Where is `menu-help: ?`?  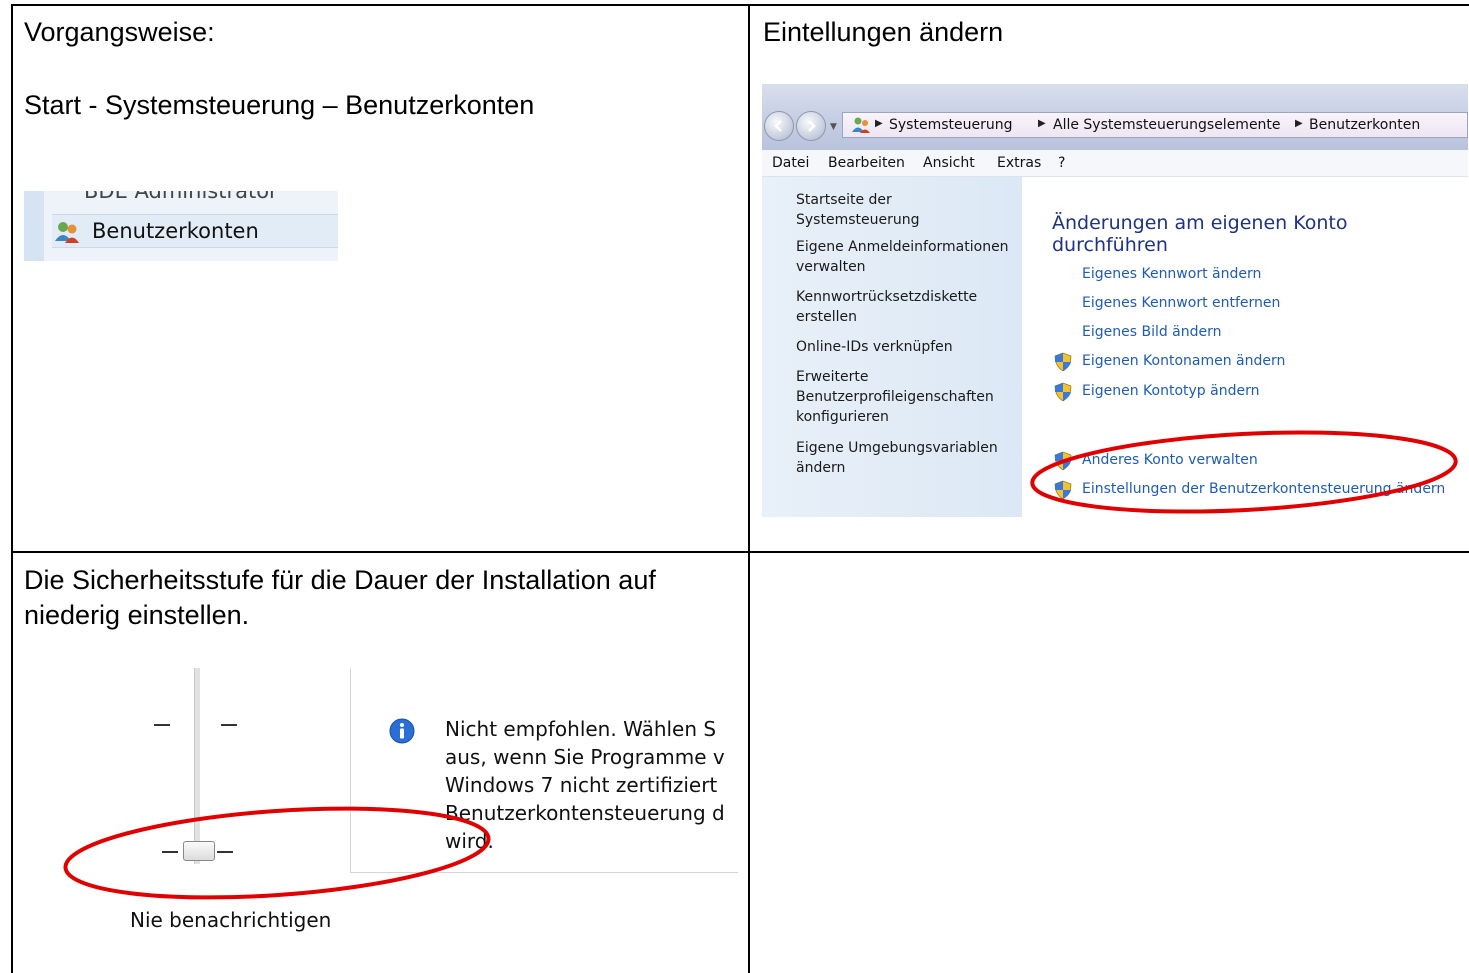
menu-help: ? is located at coordinates (1061, 163).